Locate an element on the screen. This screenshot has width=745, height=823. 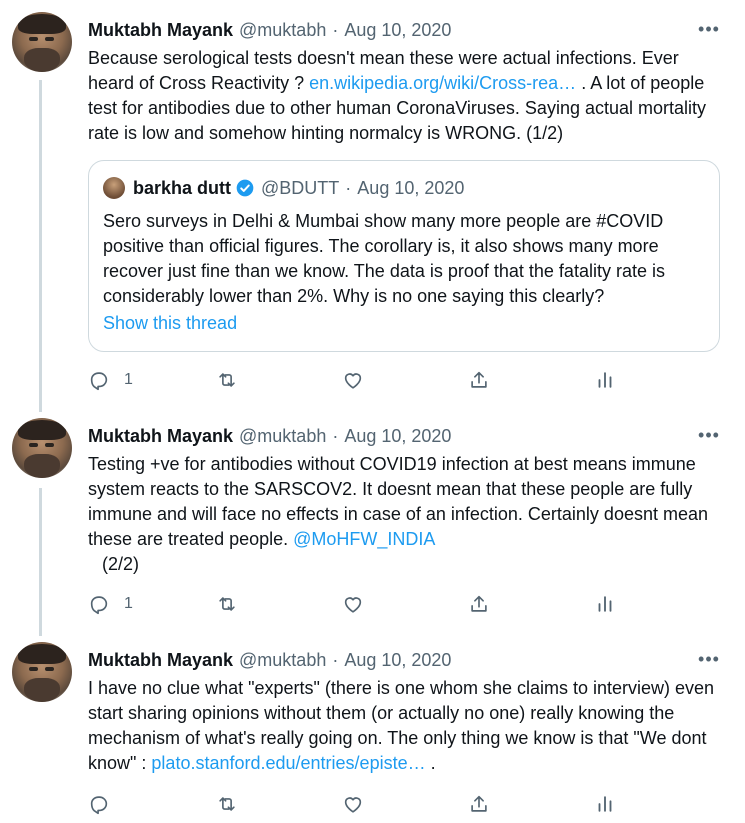
verified-badge-icon is located at coordinates (245, 188).